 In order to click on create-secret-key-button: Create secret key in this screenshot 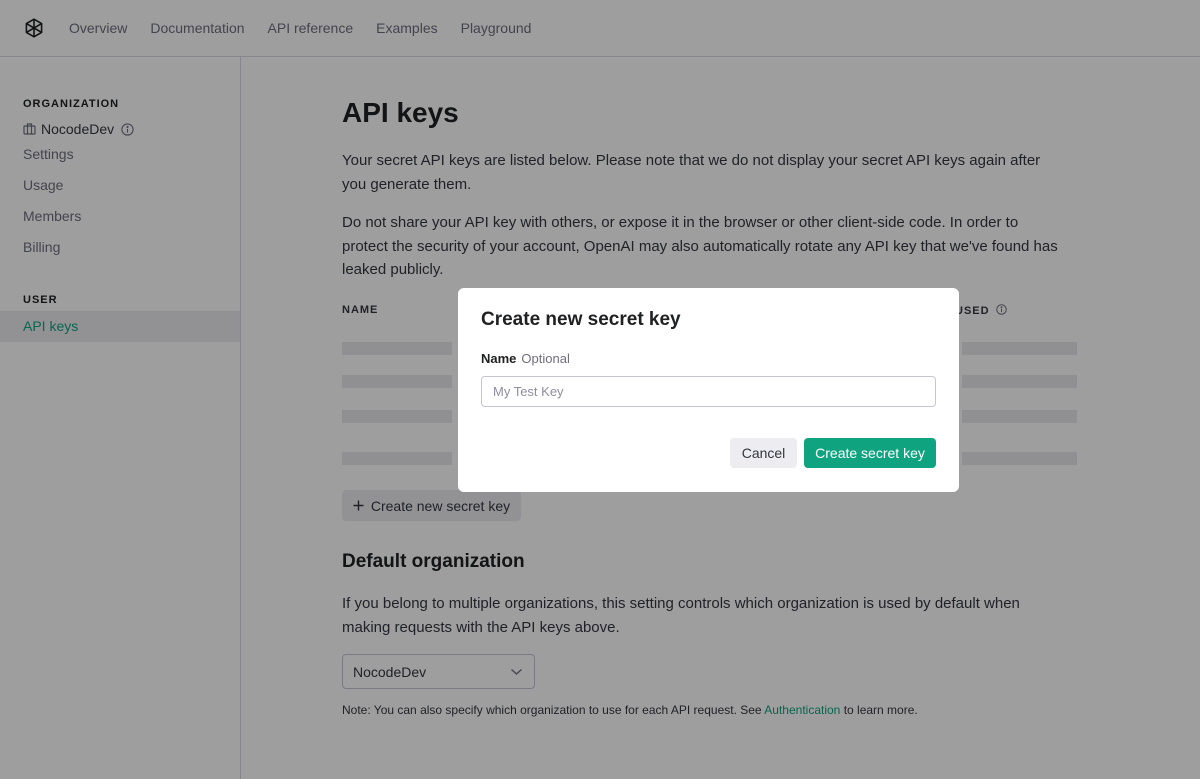, I will do `click(870, 453)`.